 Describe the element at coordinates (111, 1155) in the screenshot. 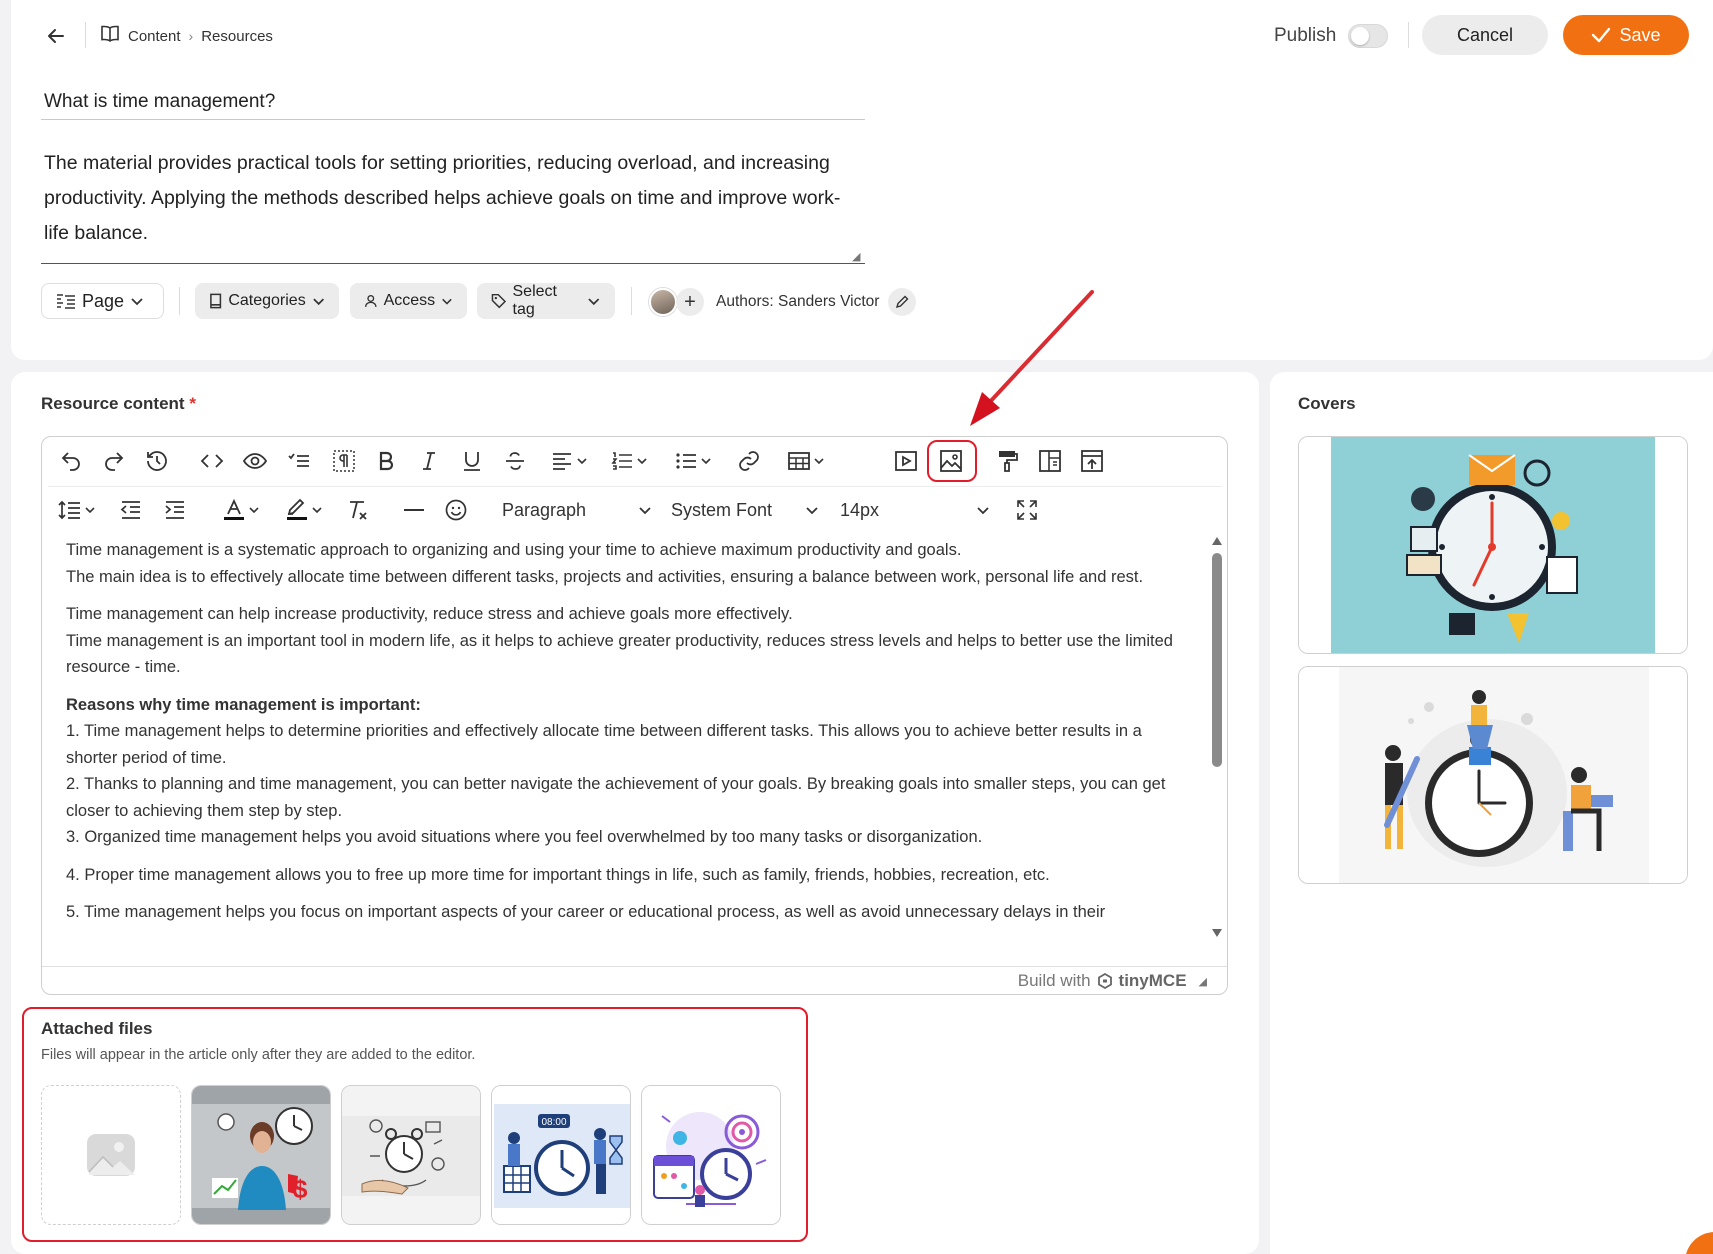

I see `add-file-placeholder` at that location.